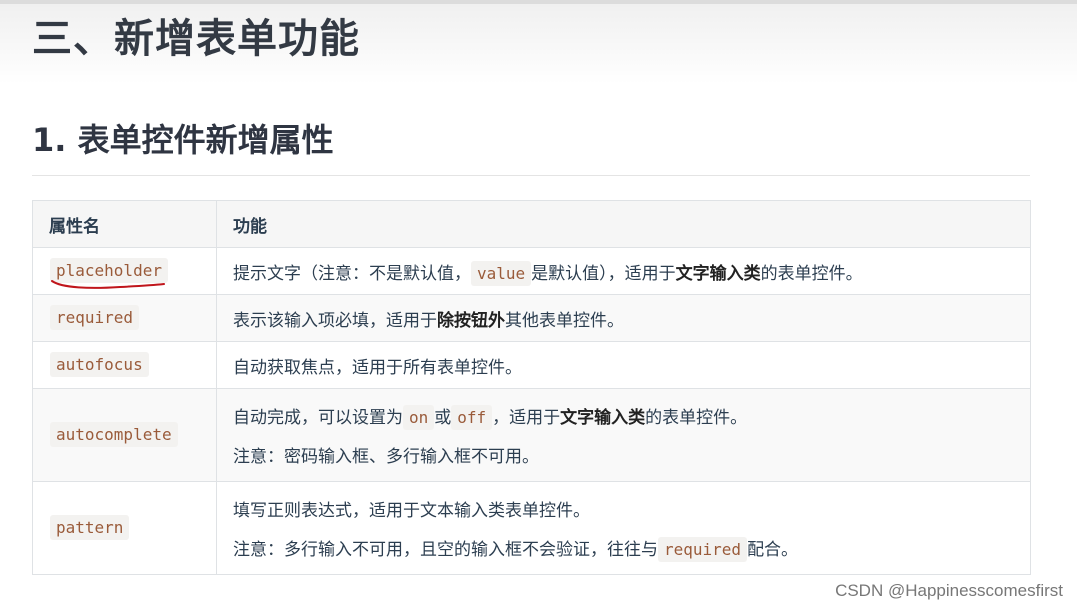 This screenshot has width=1077, height=611. I want to click on function-cell: 提示文字（注意：不是默认值， value 是默认值），适用于文字输入类的表单控件。, so click(623, 271).